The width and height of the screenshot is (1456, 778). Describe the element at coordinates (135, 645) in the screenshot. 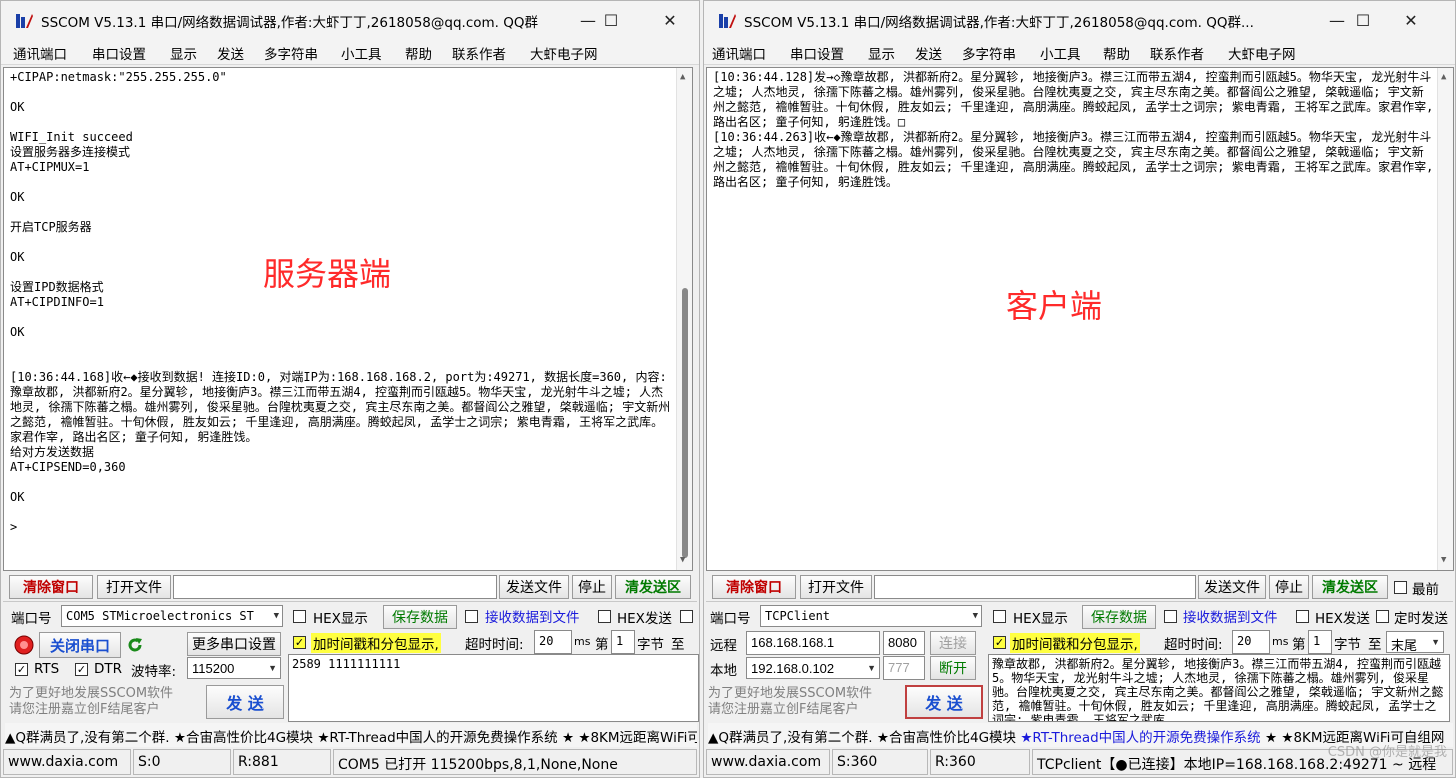

I see `refresh-icon` at that location.